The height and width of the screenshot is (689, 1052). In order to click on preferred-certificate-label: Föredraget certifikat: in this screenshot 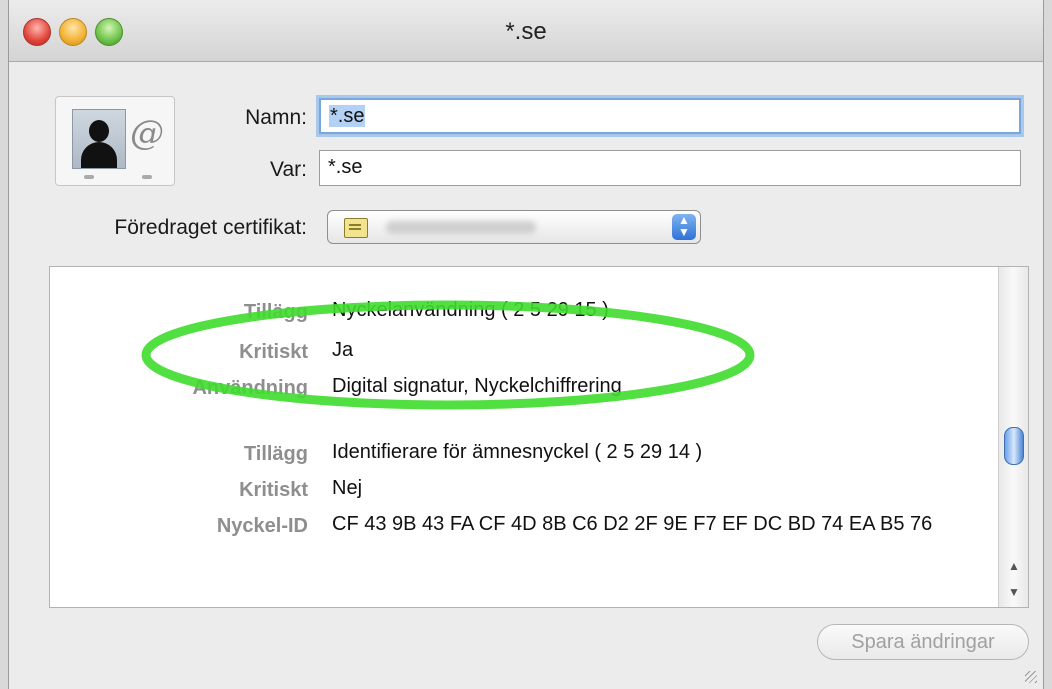, I will do `click(210, 227)`.